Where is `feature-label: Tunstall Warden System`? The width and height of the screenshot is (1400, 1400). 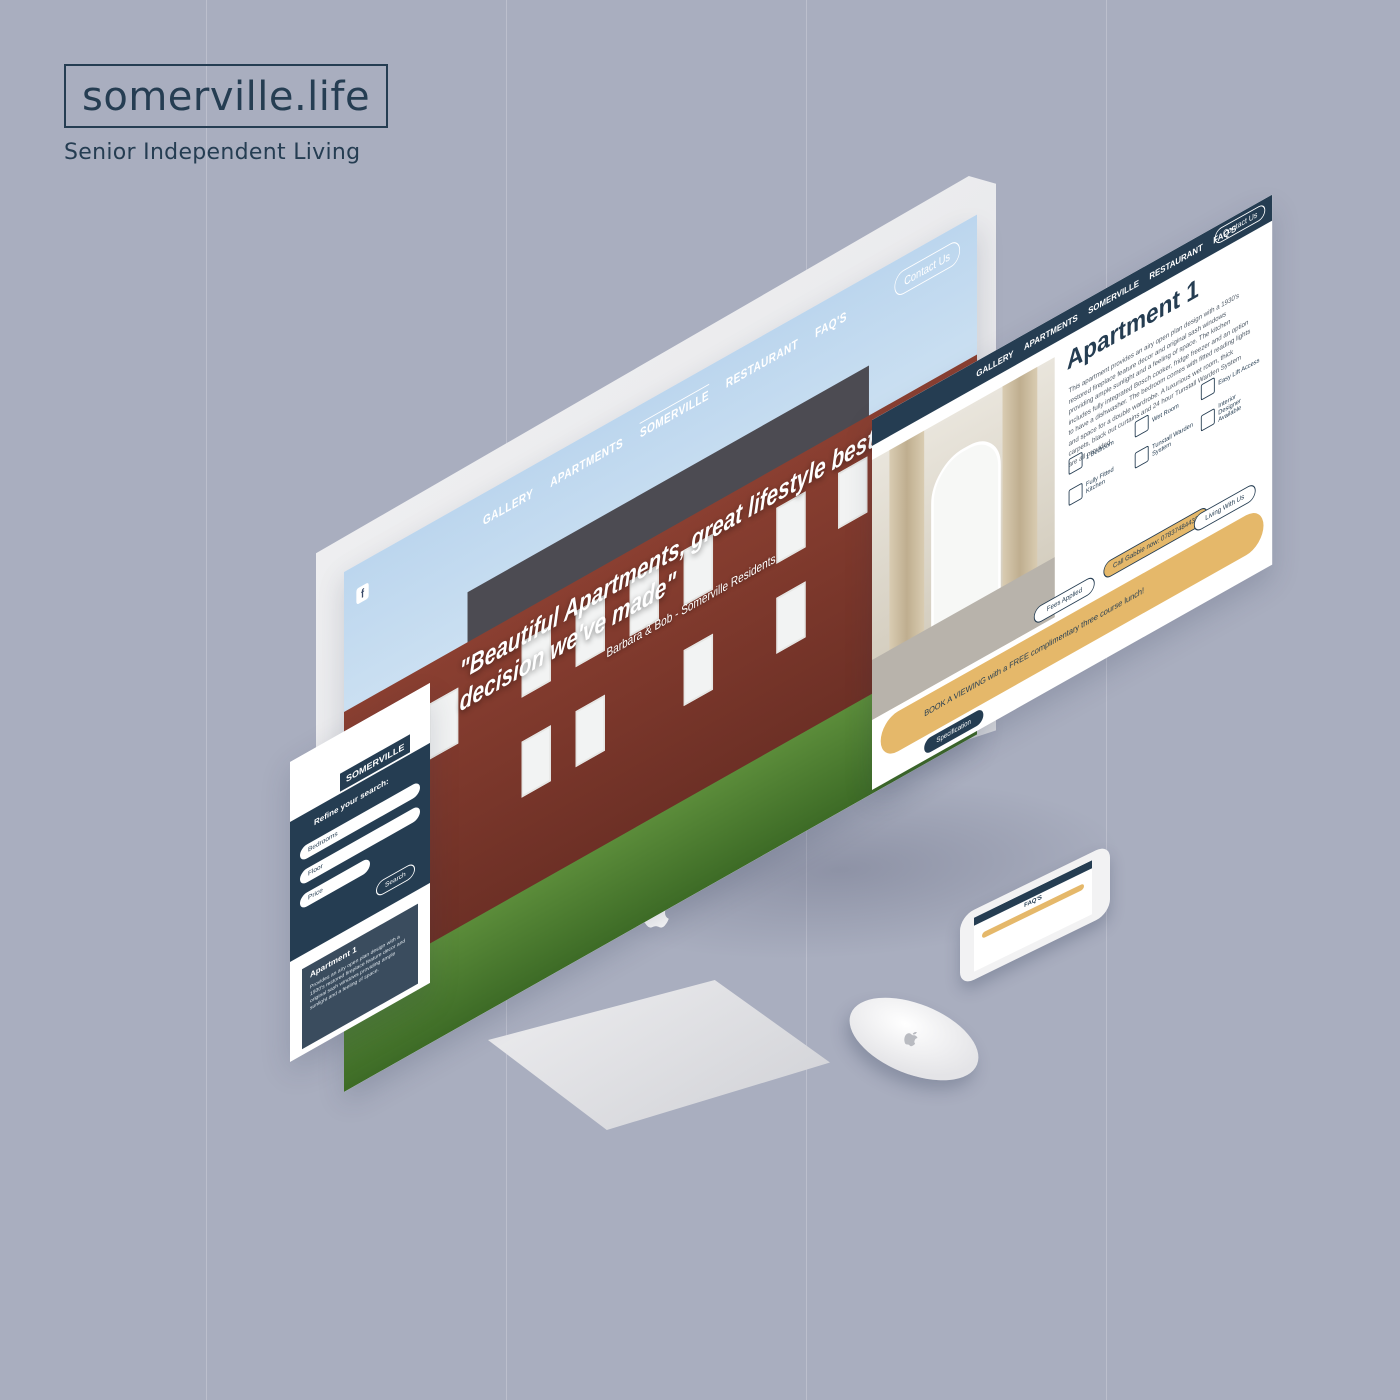
feature-label: Tunstall Warden System is located at coordinates (1172, 439).